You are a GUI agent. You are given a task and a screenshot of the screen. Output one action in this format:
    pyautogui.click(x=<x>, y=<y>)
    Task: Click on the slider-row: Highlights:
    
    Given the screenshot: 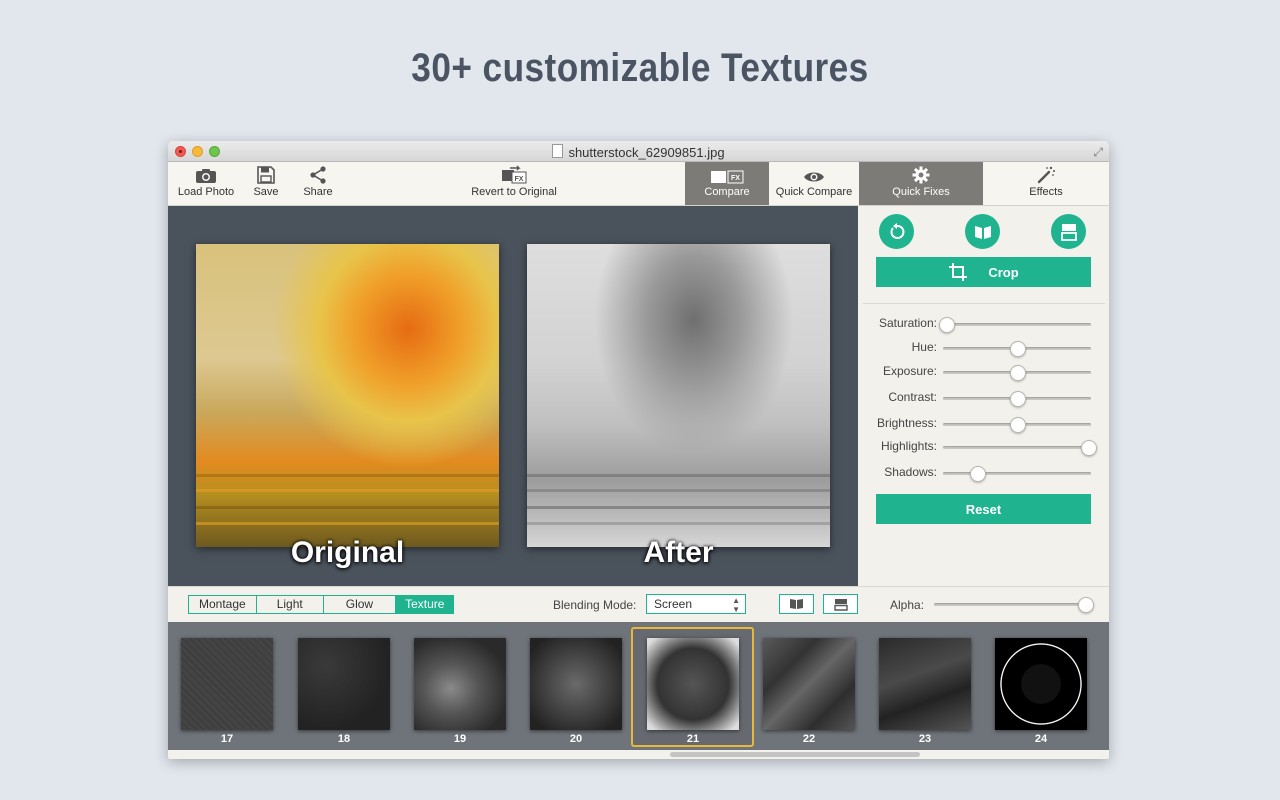 What is the action you would take?
    pyautogui.click(x=984, y=447)
    